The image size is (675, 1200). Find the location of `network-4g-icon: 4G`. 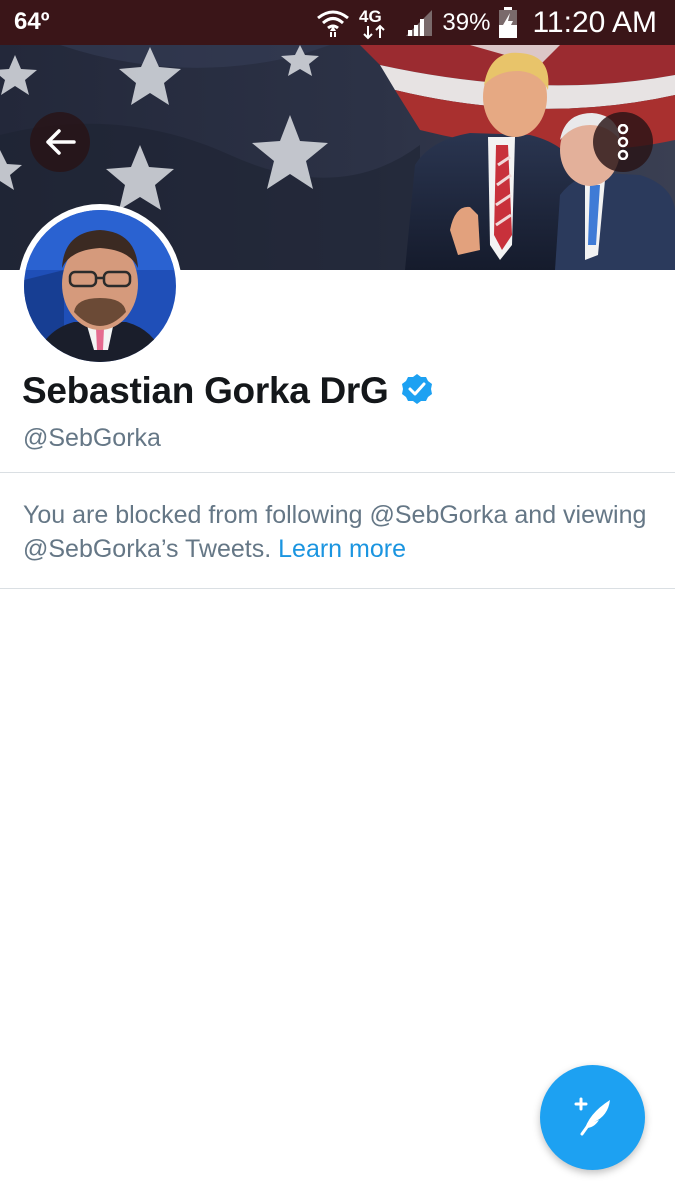

network-4g-icon: 4G is located at coordinates (377, 23).